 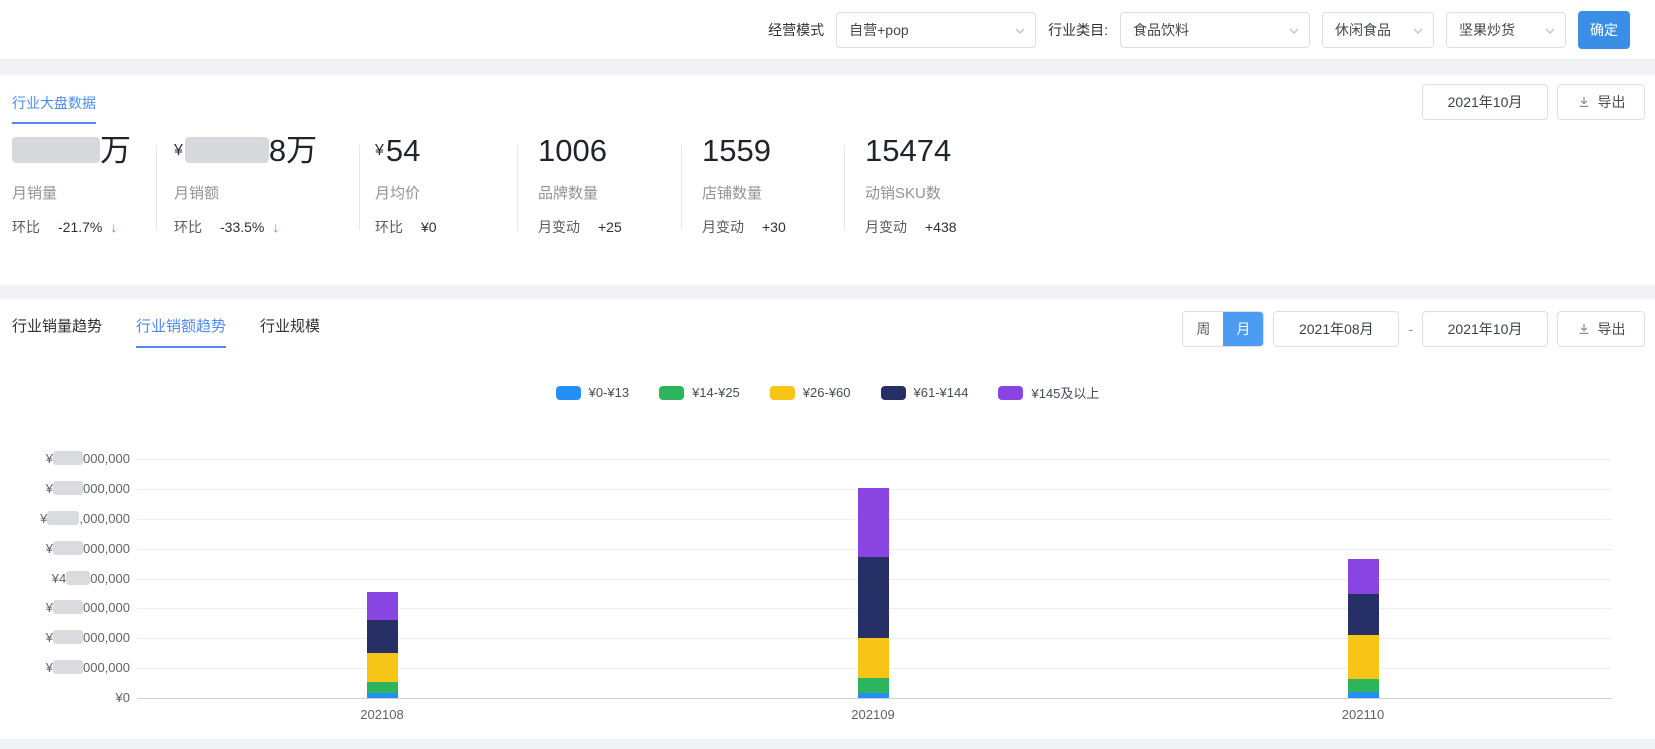 I want to click on mode-label: 经营模式, so click(x=796, y=29).